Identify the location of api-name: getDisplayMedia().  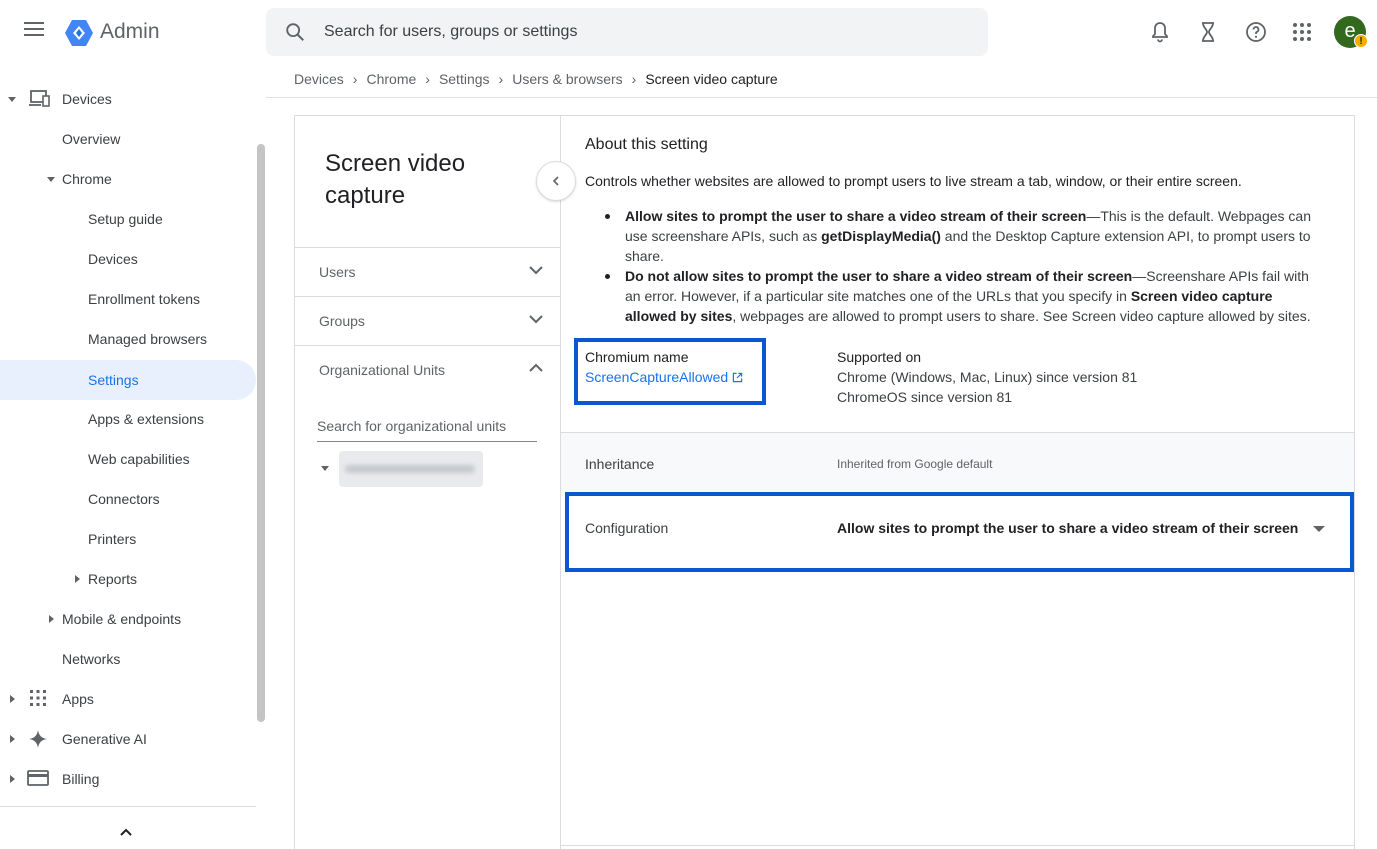
(881, 236).